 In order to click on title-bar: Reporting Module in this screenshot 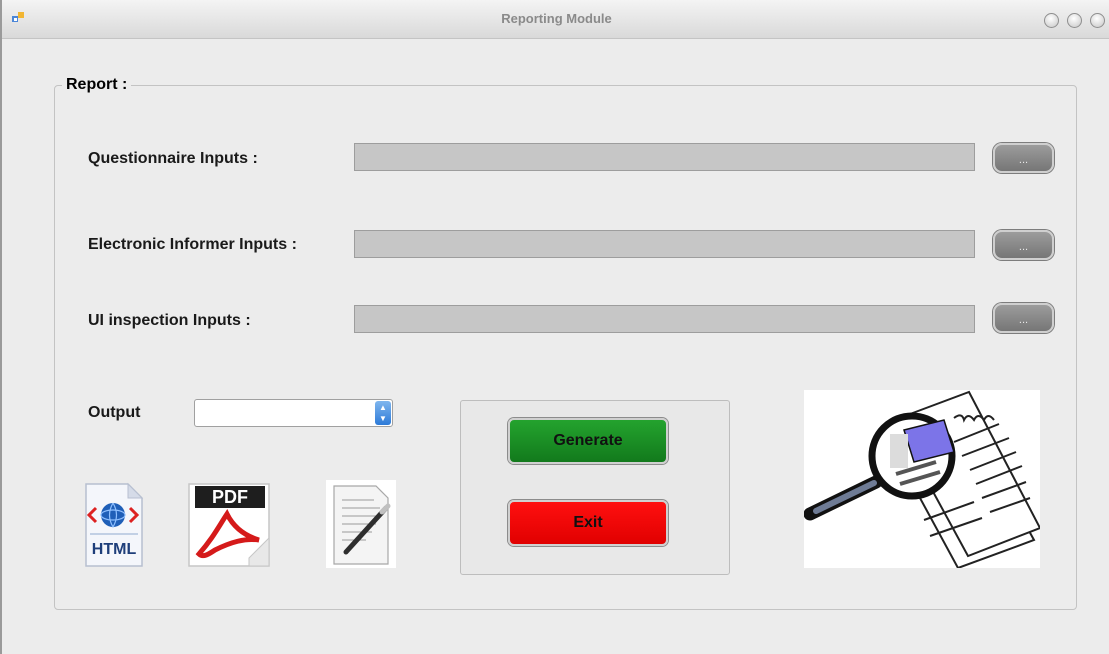, I will do `click(555, 19)`.